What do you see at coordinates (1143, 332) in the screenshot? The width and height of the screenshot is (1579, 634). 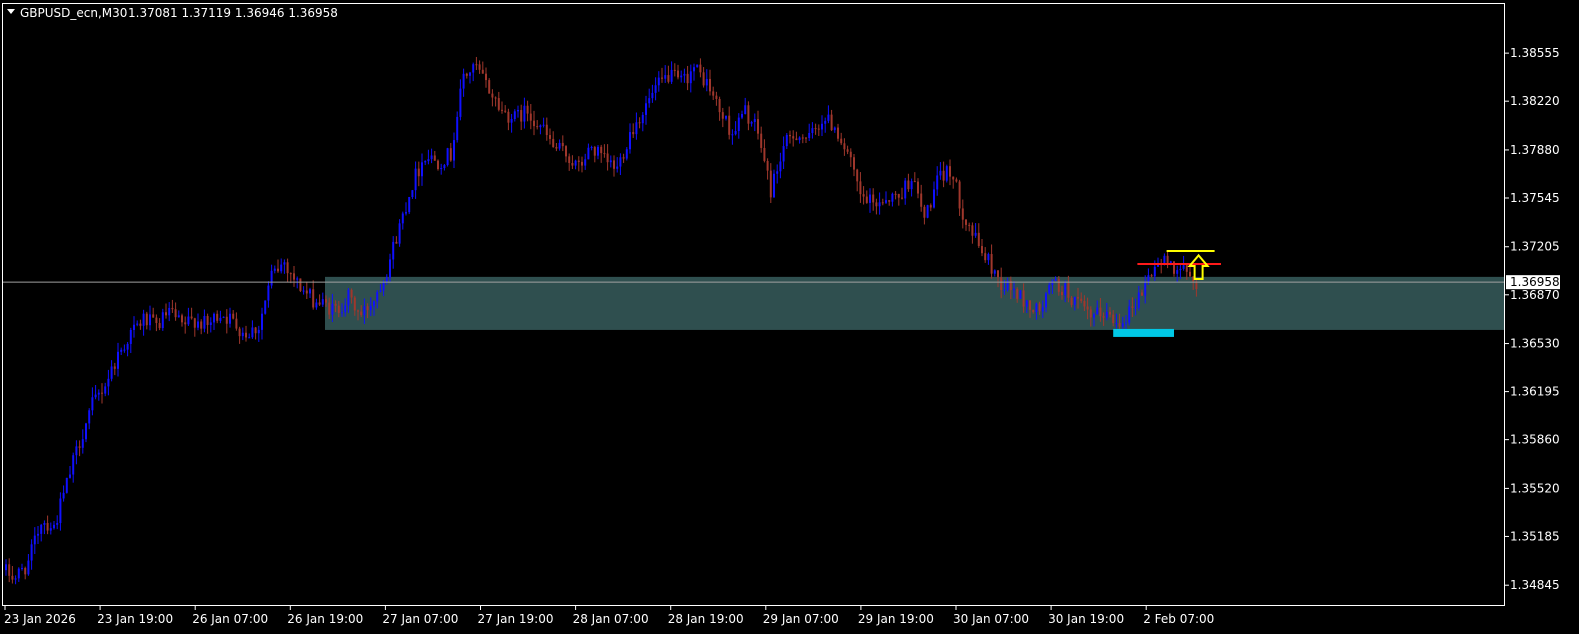 I see `support-line` at bounding box center [1143, 332].